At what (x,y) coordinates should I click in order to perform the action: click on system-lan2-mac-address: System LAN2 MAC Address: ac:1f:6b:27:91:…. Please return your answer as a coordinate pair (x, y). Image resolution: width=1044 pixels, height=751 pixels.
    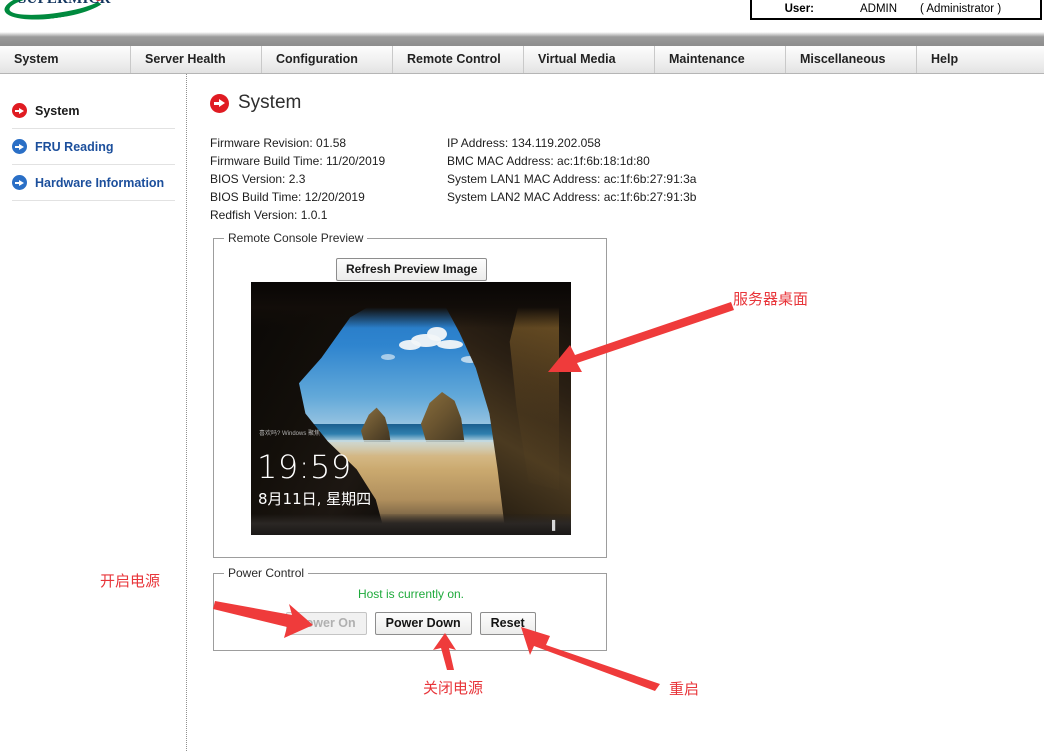
    Looking at the image, I should click on (572, 197).